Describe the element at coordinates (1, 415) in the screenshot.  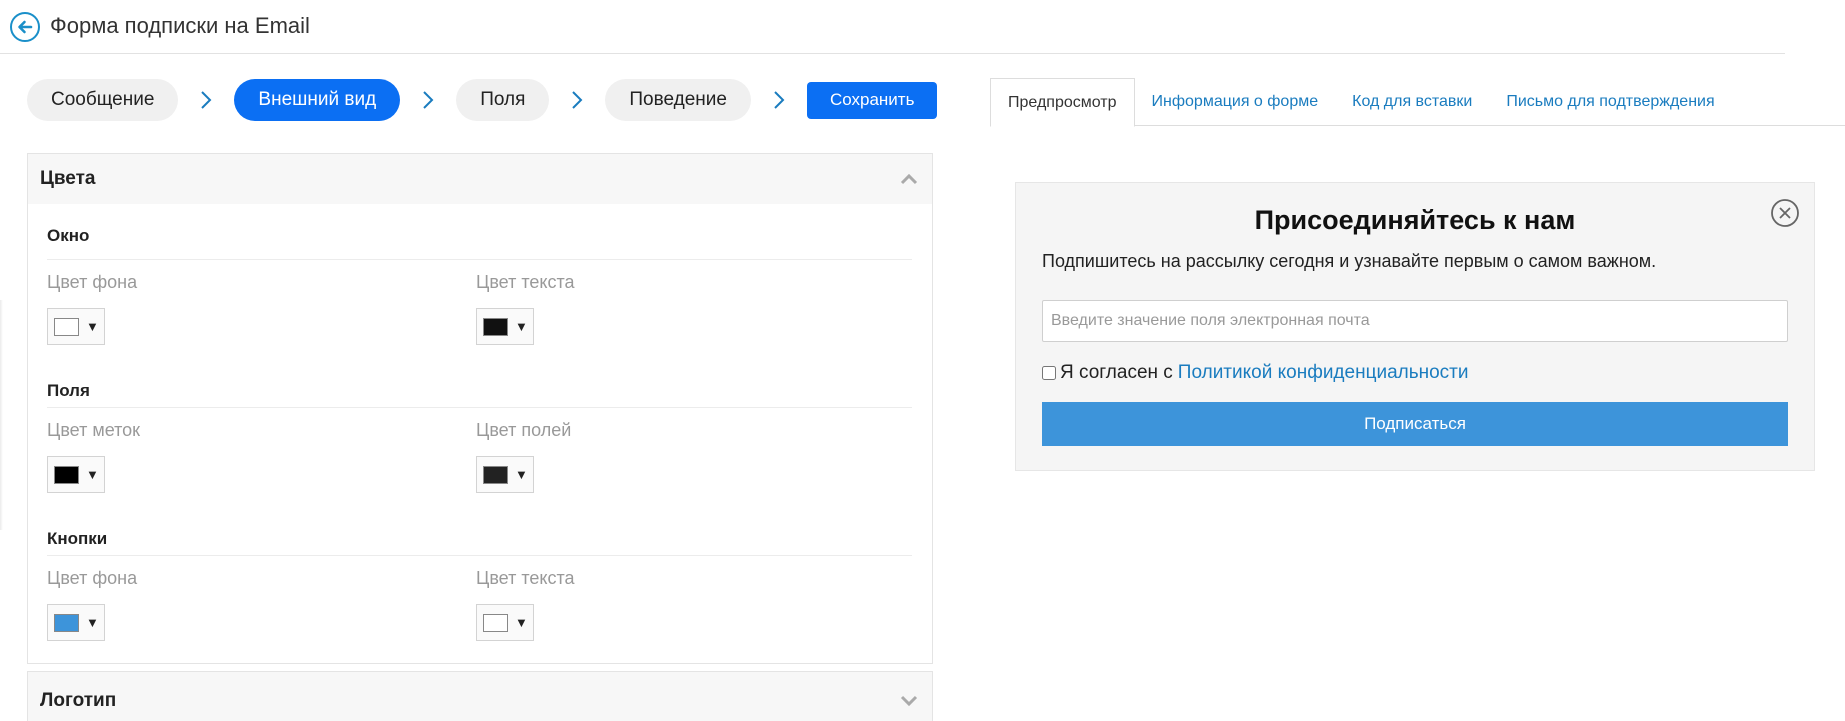
I see `left-edge-shadow` at that location.